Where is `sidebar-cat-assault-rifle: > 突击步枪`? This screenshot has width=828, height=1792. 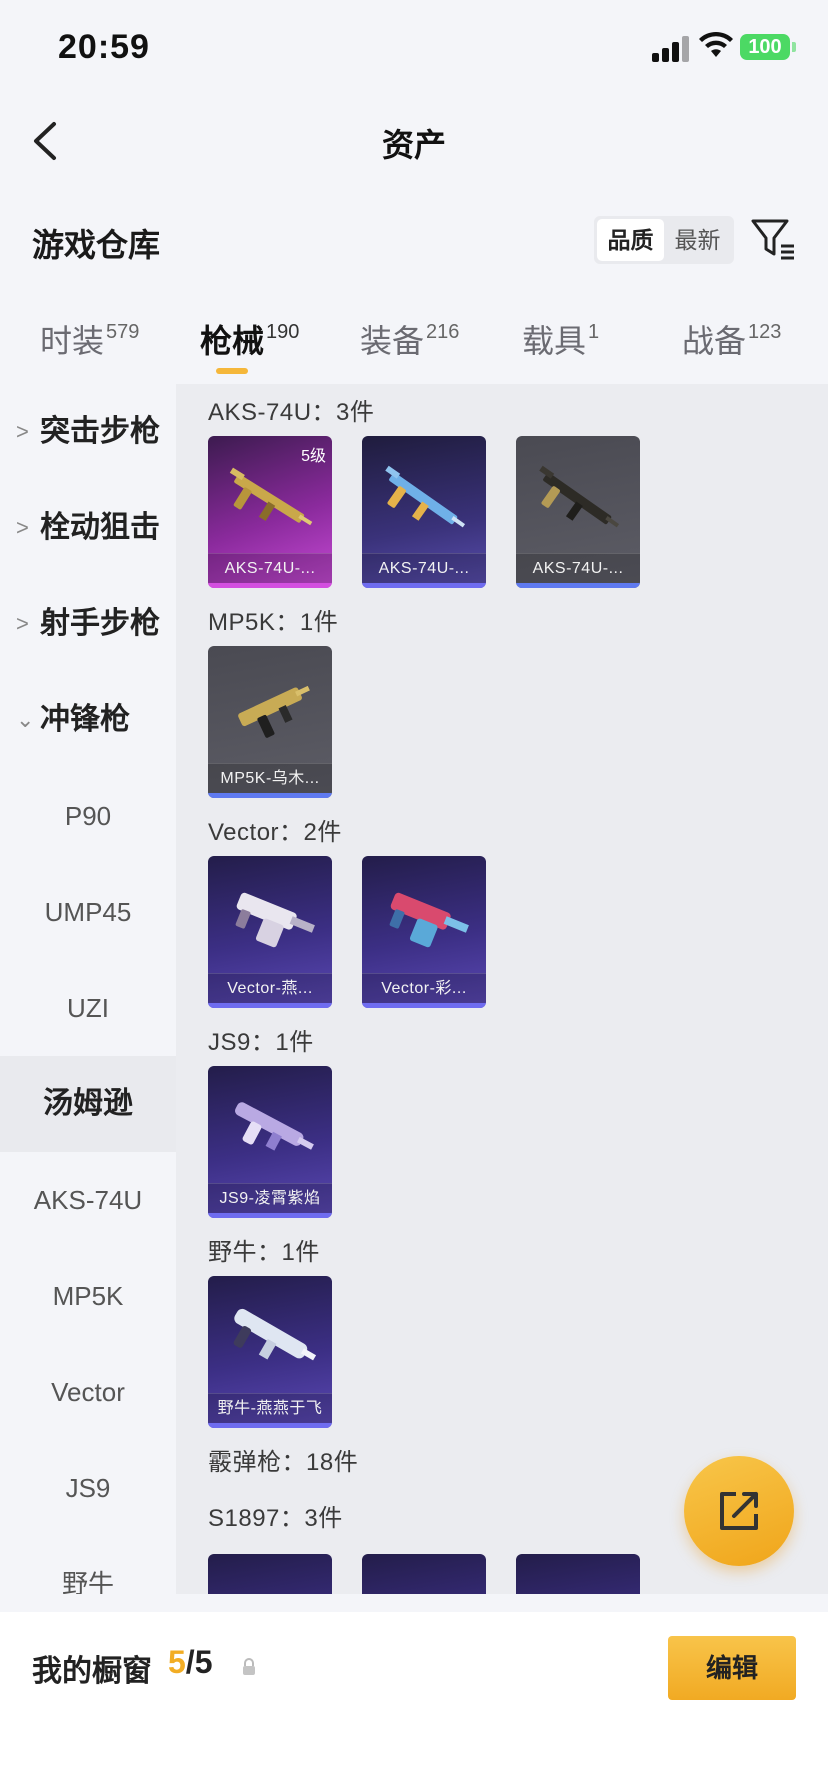 sidebar-cat-assault-rifle: > 突击步枪 is located at coordinates (88, 432).